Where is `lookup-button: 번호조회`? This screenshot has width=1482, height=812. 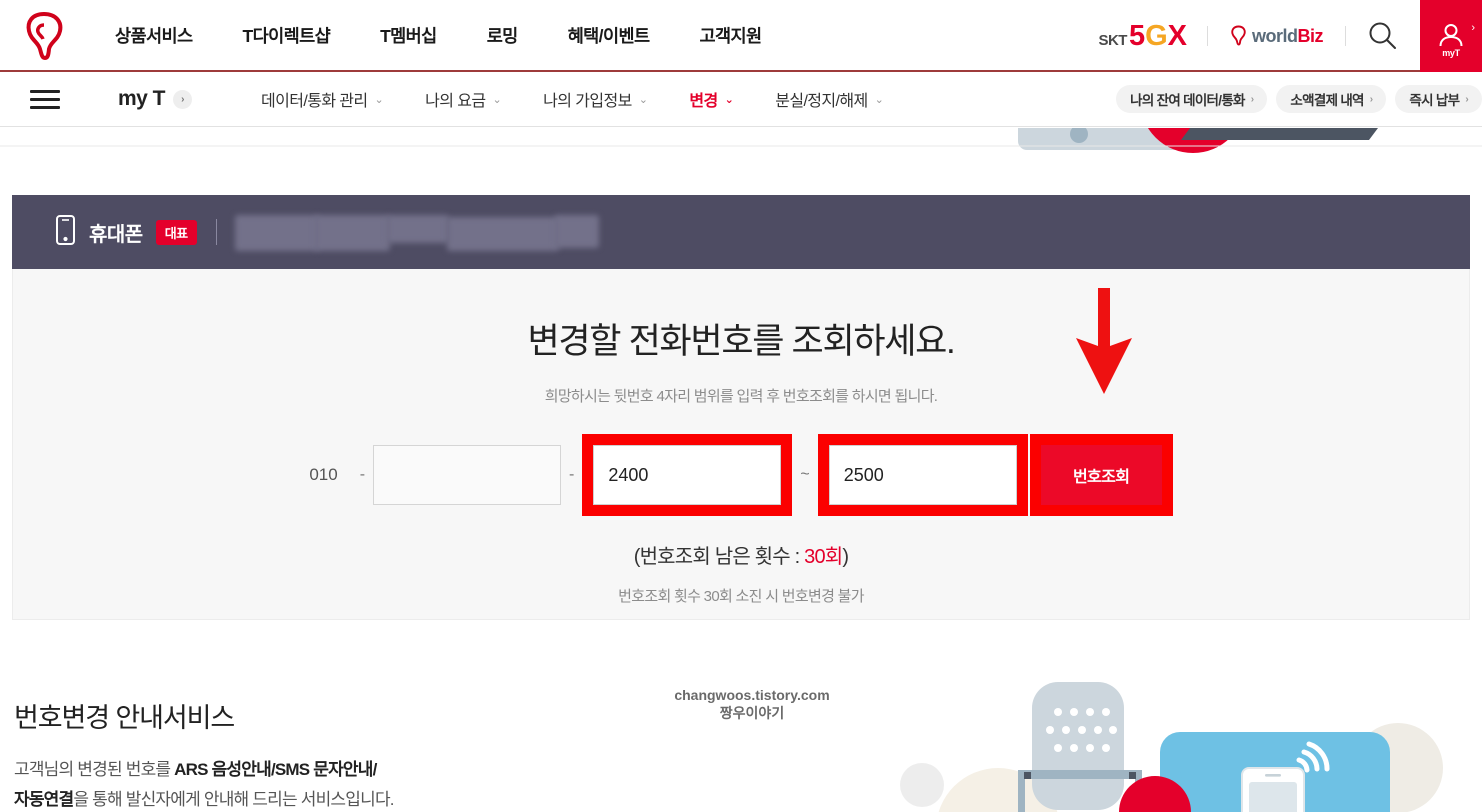
lookup-button: 번호조회 is located at coordinates (1101, 475).